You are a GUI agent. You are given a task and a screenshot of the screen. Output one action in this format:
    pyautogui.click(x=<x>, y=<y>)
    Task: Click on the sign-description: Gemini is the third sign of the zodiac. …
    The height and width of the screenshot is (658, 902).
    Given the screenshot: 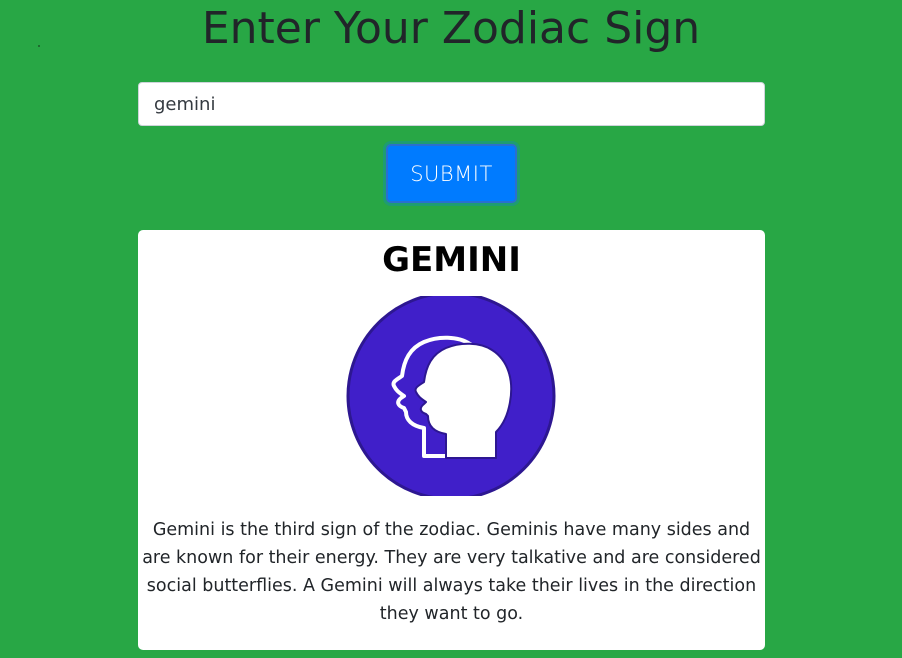 What is the action you would take?
    pyautogui.click(x=451, y=572)
    